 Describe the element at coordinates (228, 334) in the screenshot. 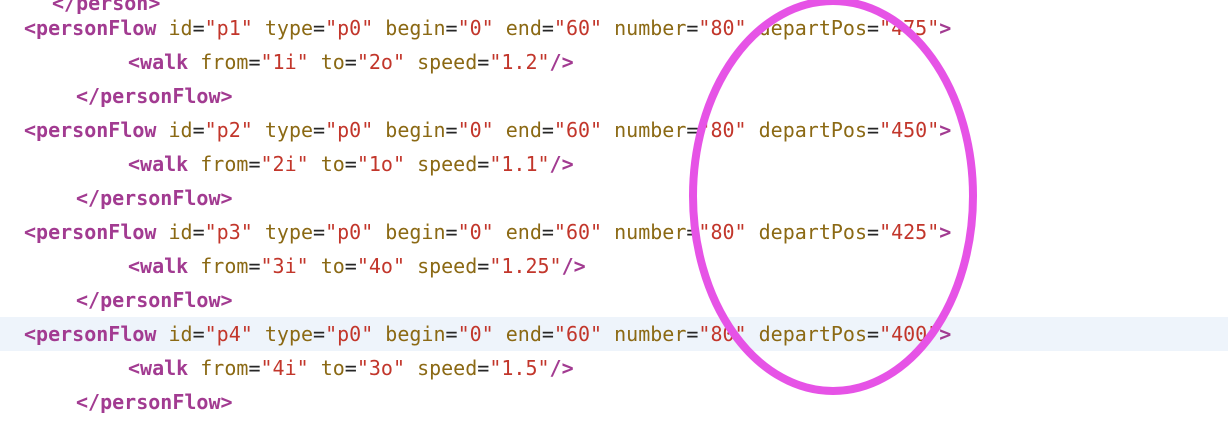

I see `xml-attribute-value: "p4"` at that location.